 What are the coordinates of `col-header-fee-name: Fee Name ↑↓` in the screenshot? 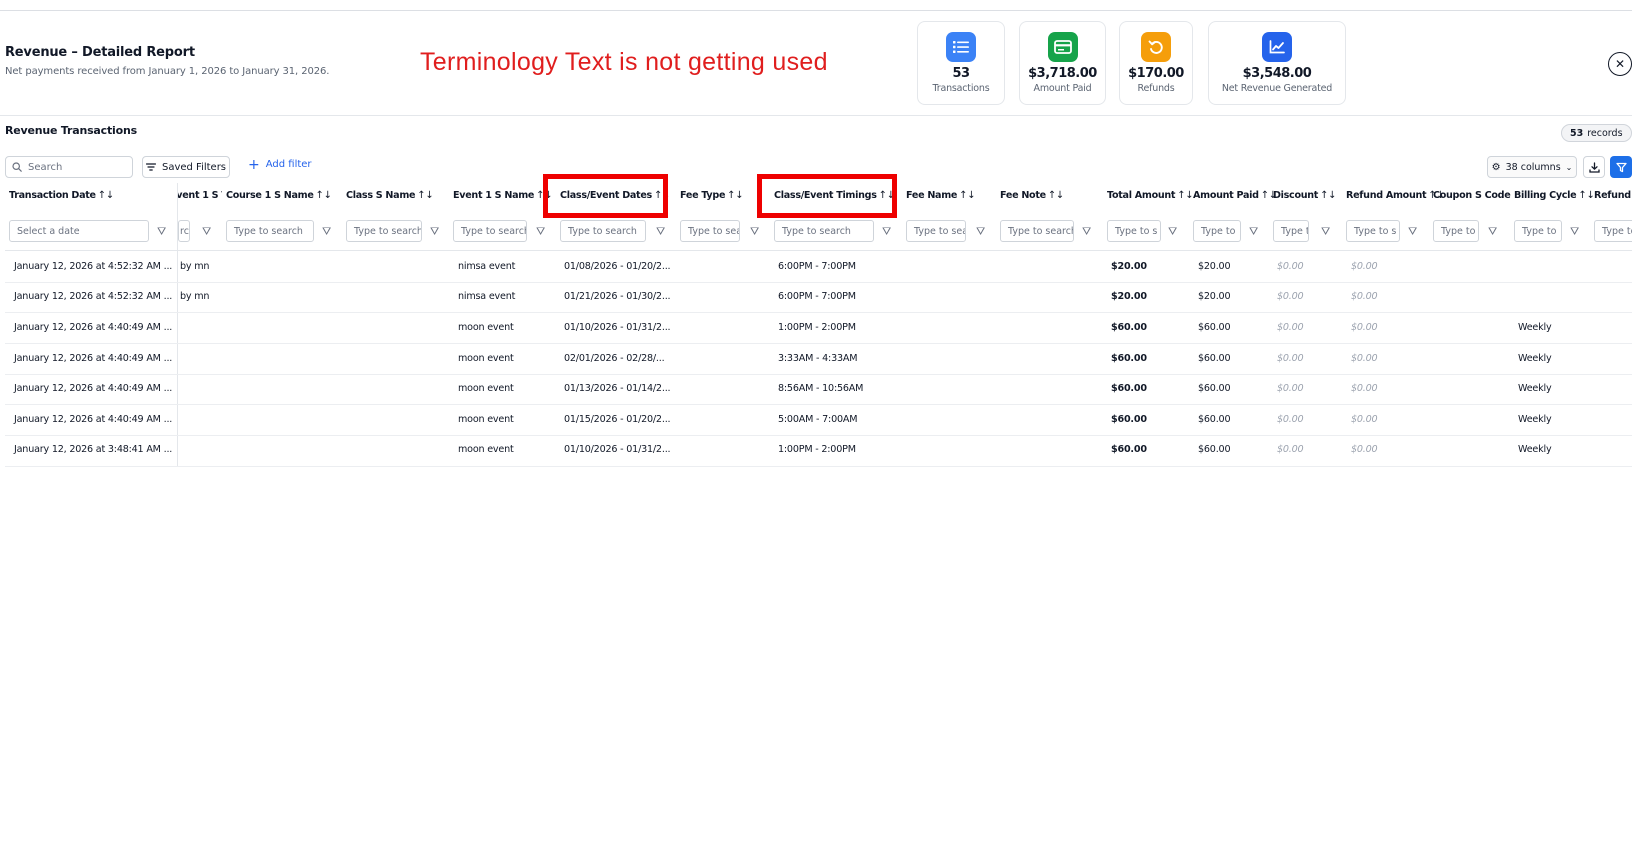 It's located at (941, 195).